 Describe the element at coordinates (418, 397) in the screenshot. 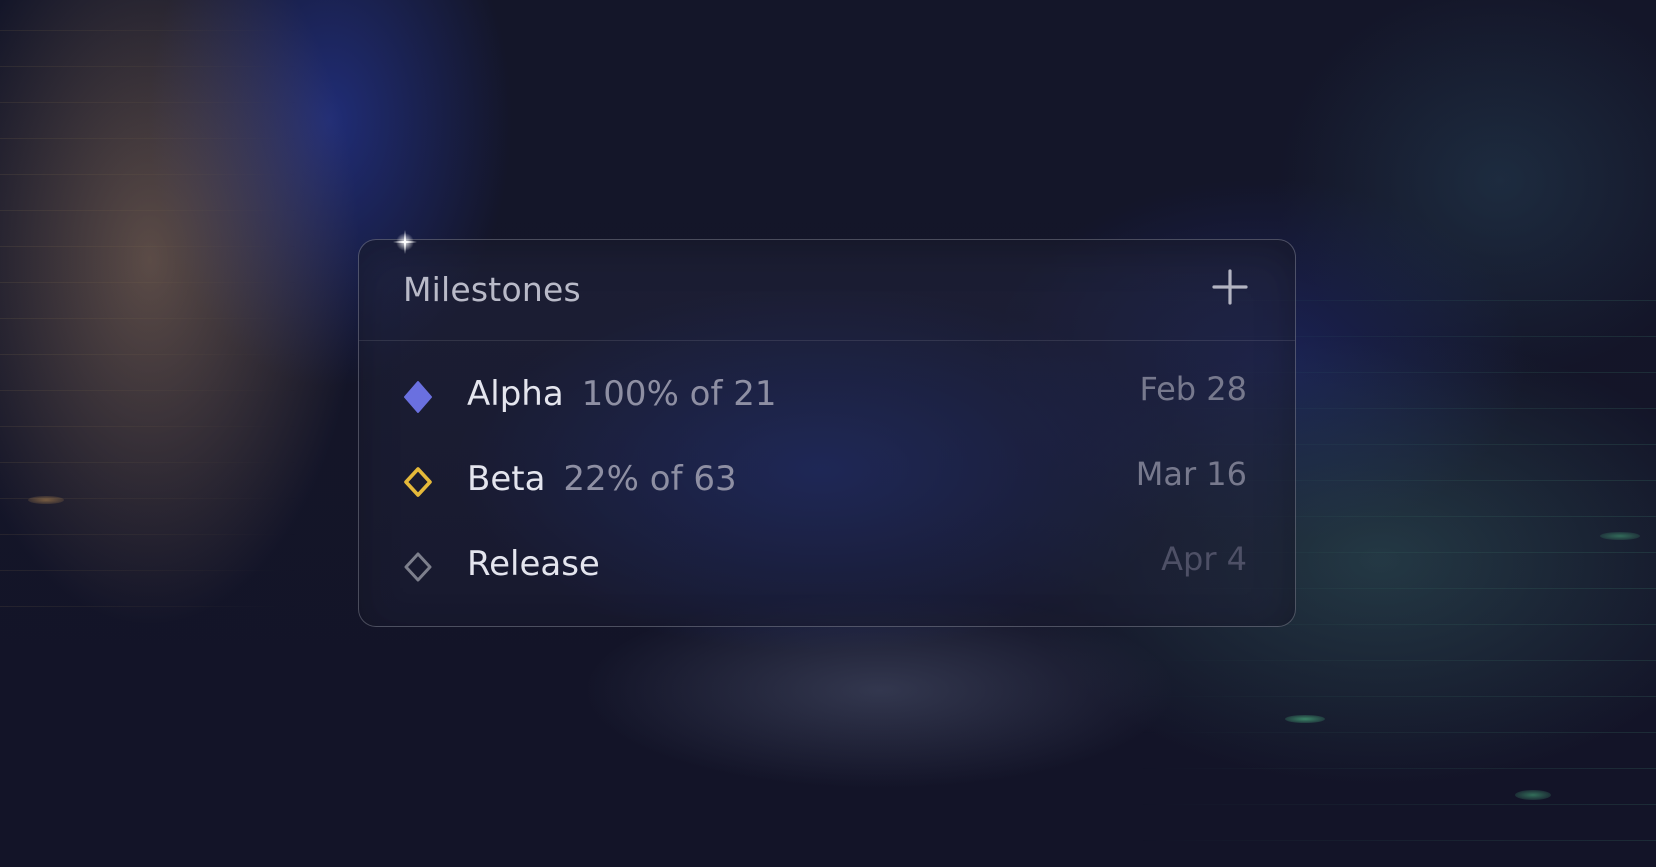

I see `filled-diamond-icon` at that location.